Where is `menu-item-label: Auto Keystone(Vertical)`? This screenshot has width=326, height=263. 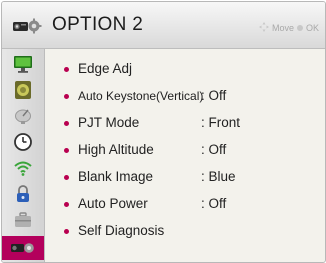
menu-item-label: Auto Keystone(Vertical) is located at coordinates (141, 96).